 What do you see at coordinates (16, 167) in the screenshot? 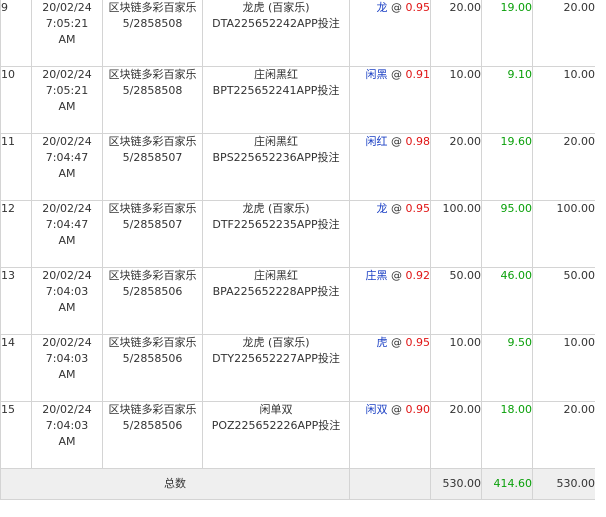
I see `row-index: 11` at bounding box center [16, 167].